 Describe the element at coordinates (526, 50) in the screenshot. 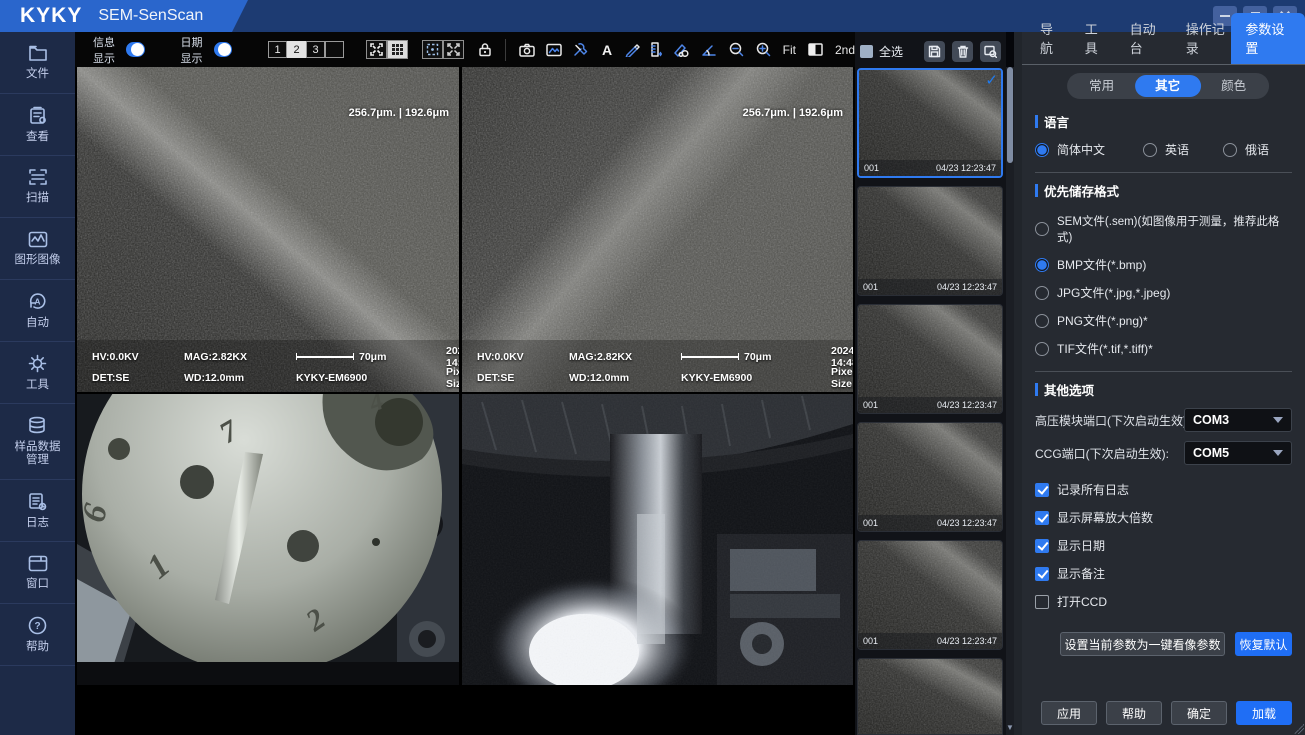

I see `capture-button` at that location.